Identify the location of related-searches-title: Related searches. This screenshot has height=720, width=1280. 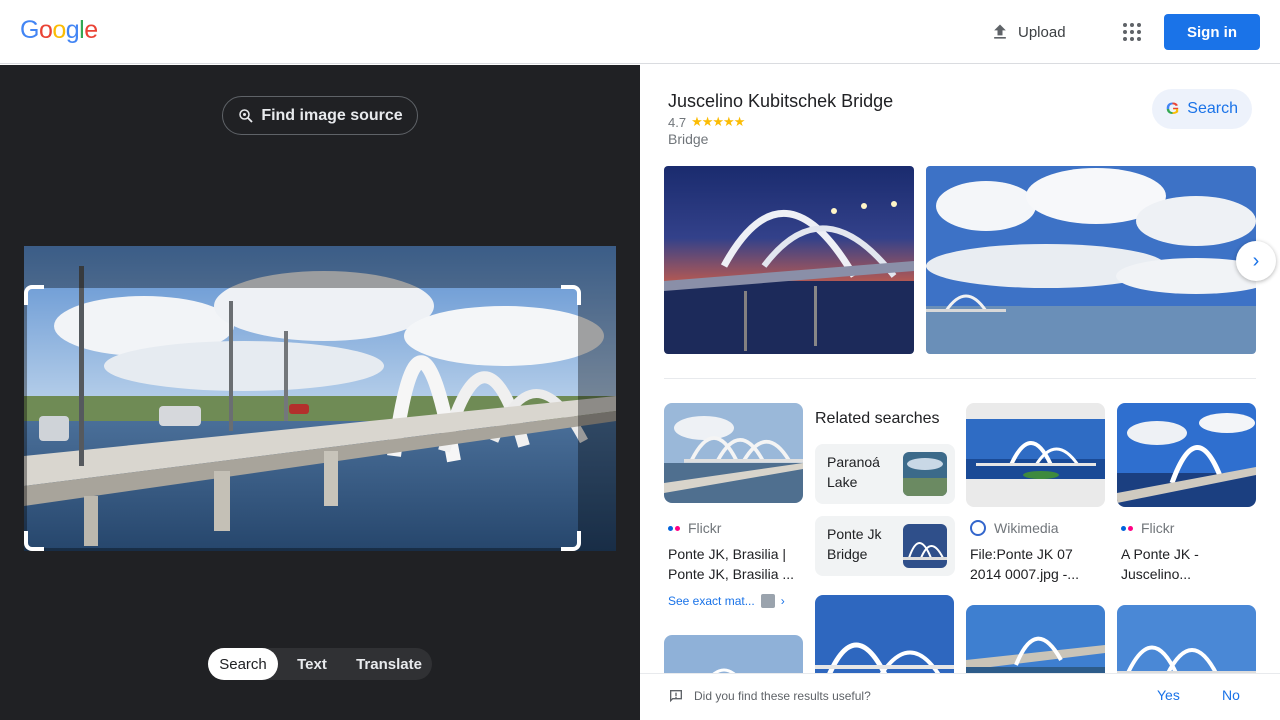
(877, 418).